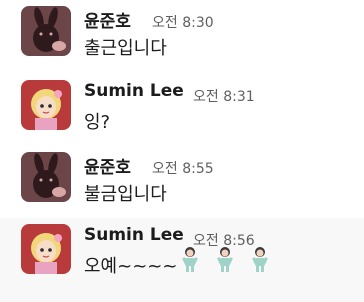  I want to click on message-text: 잉?, so click(97, 122).